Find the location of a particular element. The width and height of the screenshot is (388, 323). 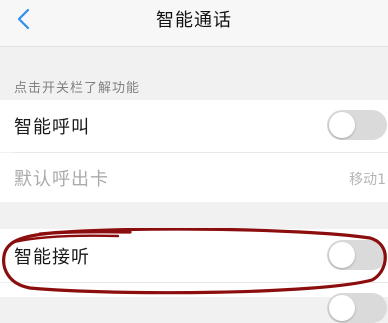

next-row-partial is located at coordinates (194, 303).